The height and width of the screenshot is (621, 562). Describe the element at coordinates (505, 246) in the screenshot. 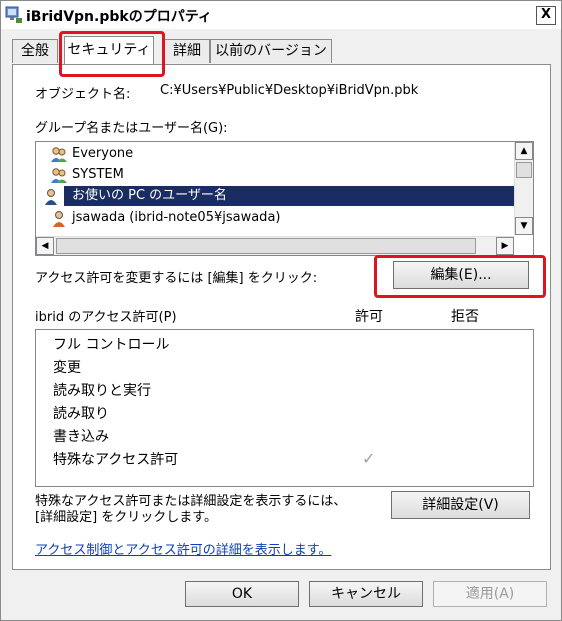

I see `scroll-right-icon: ▶` at that location.